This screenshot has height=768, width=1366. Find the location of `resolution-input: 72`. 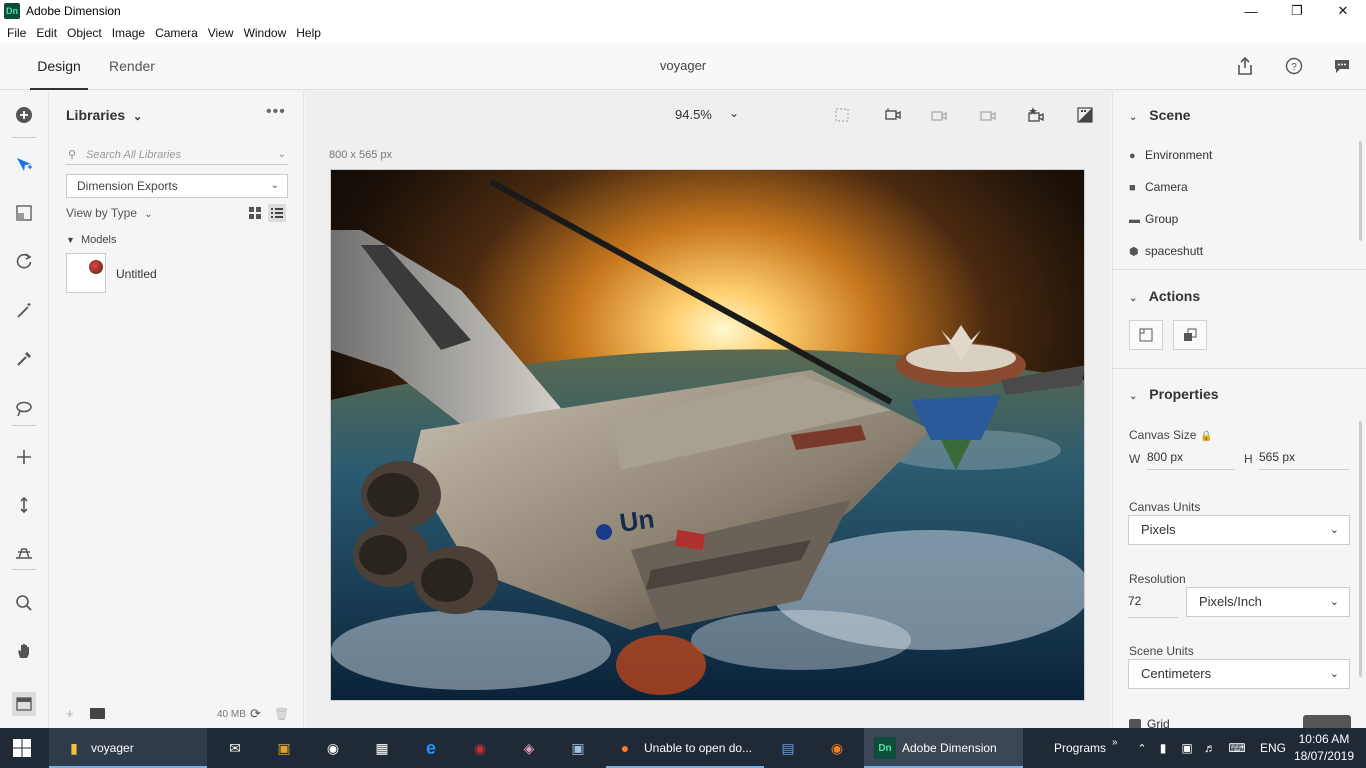

resolution-input: 72 is located at coordinates (1153, 603).